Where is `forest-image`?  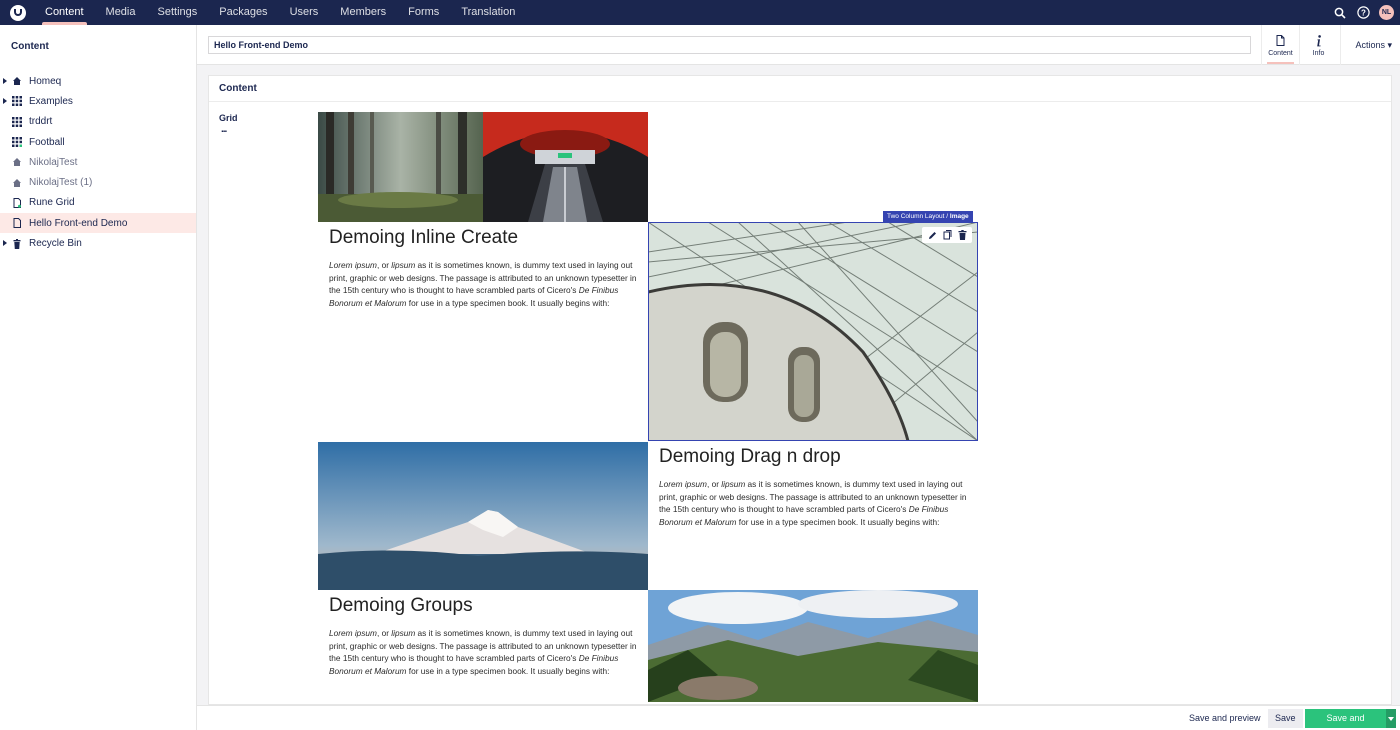
forest-image is located at coordinates (400, 167).